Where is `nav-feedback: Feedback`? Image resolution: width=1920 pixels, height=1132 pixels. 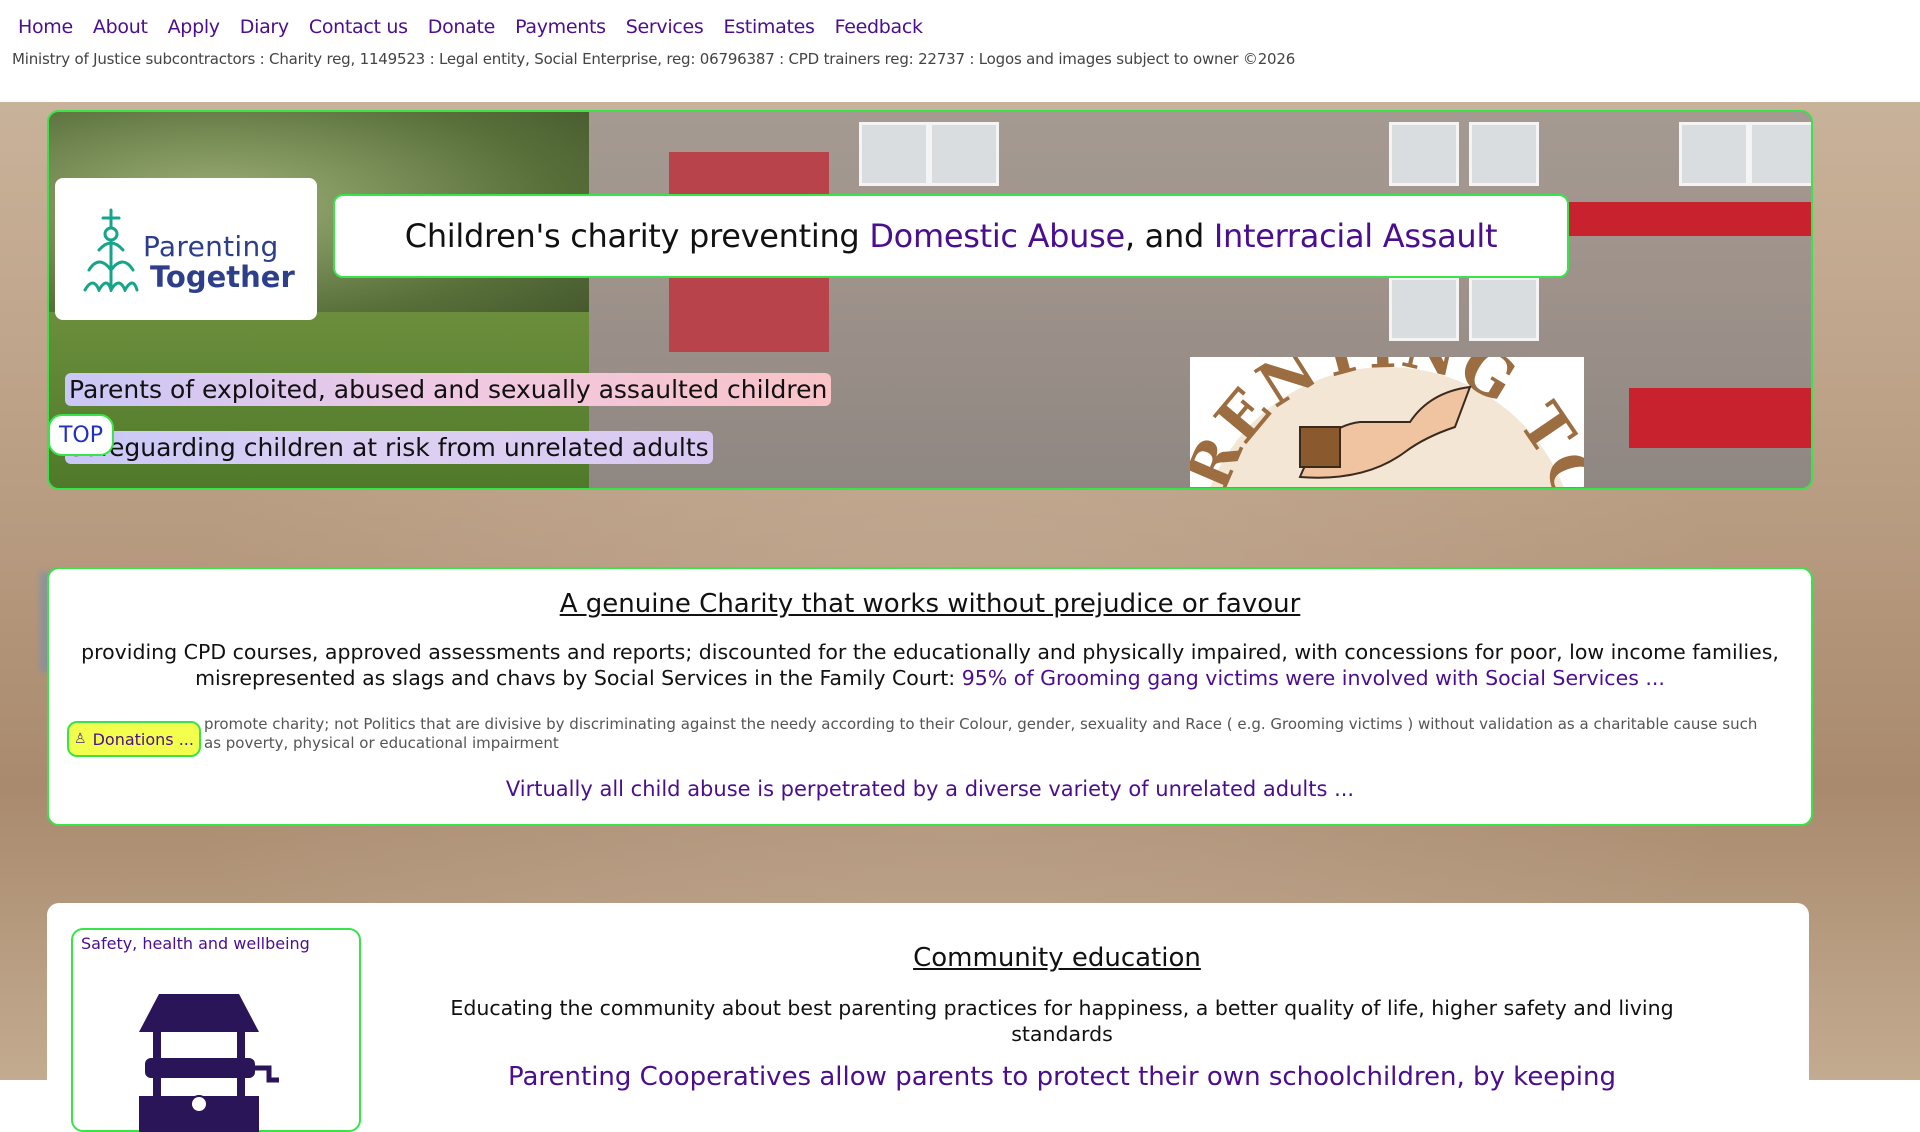 nav-feedback: Feedback is located at coordinates (879, 27).